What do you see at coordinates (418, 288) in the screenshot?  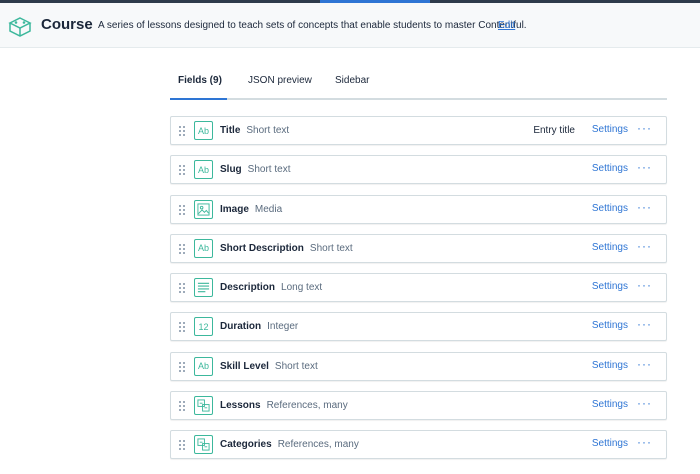 I see `field-row-description: Description Long text Settings ···` at bounding box center [418, 288].